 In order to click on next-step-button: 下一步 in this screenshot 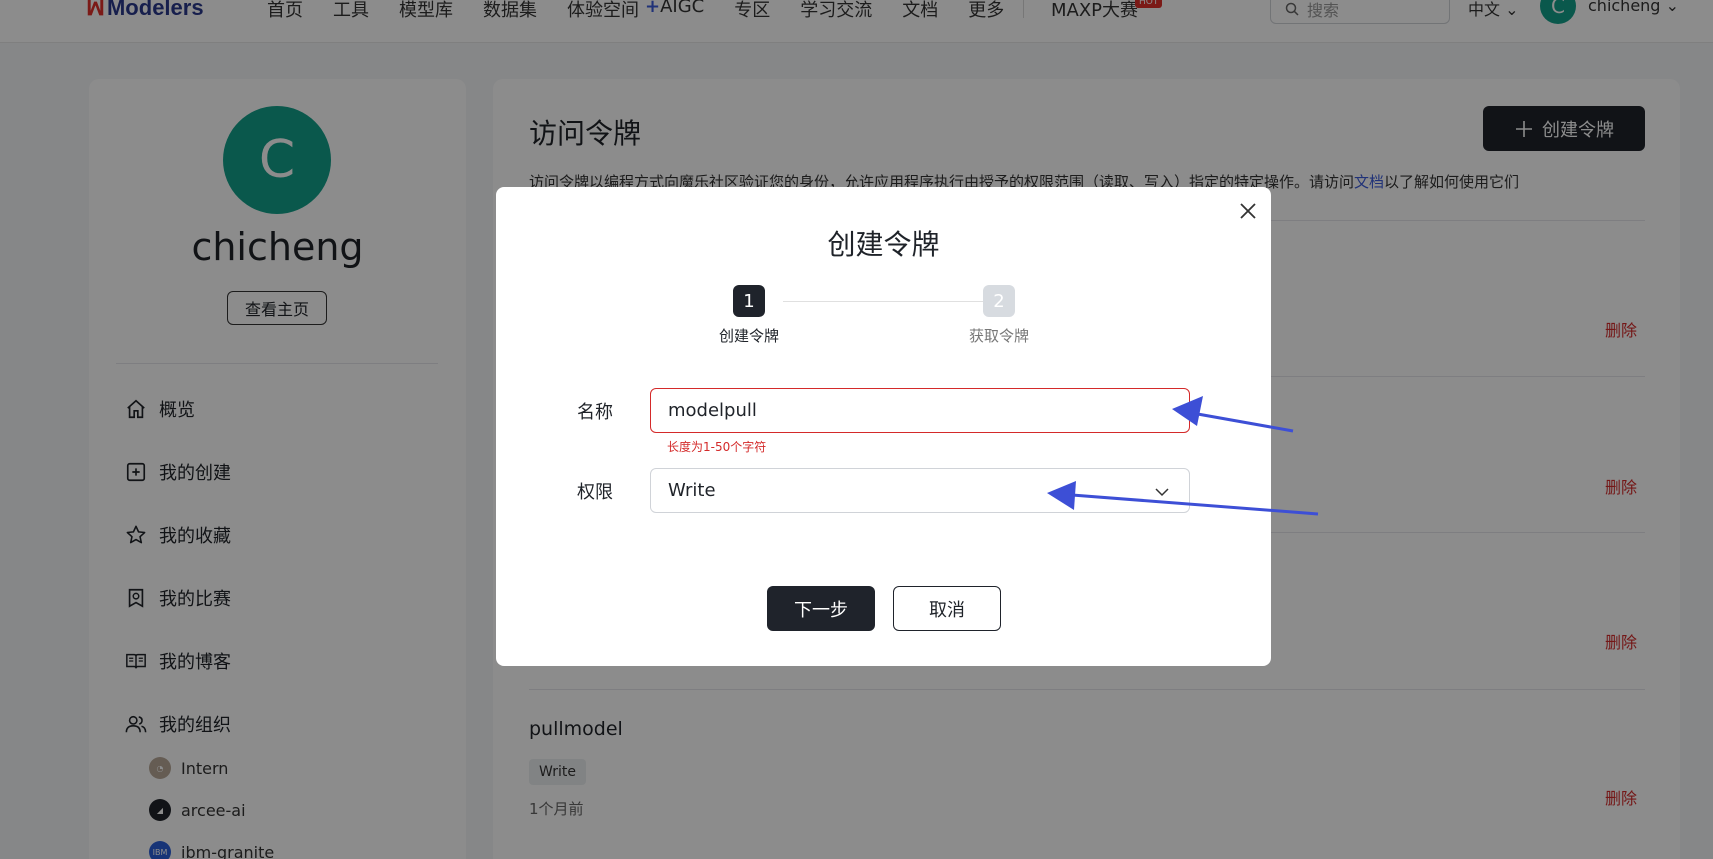, I will do `click(821, 608)`.